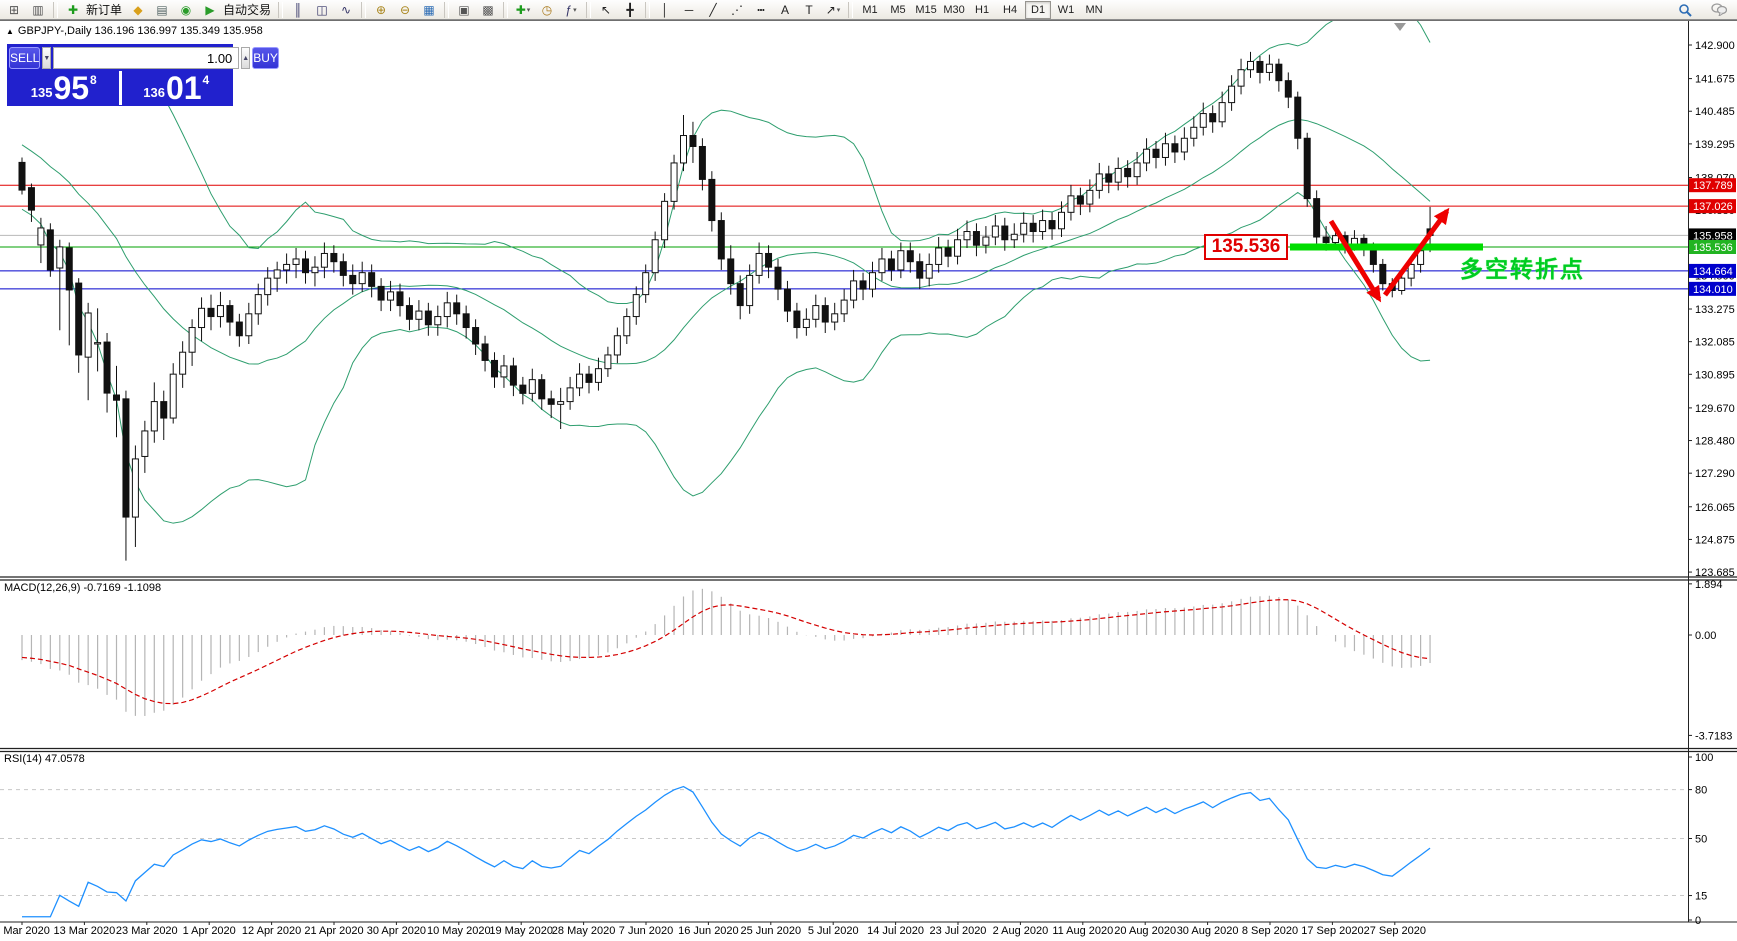 This screenshot has width=1737, height=941. I want to click on svg-text: 135.536, so click(1713, 248).